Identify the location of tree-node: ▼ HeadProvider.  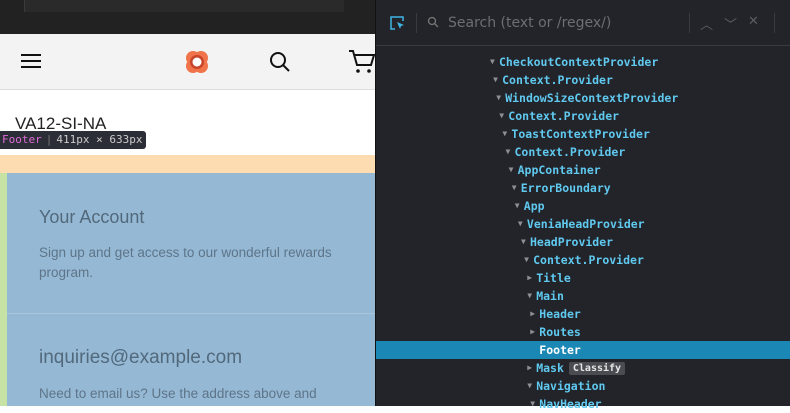
(583, 242).